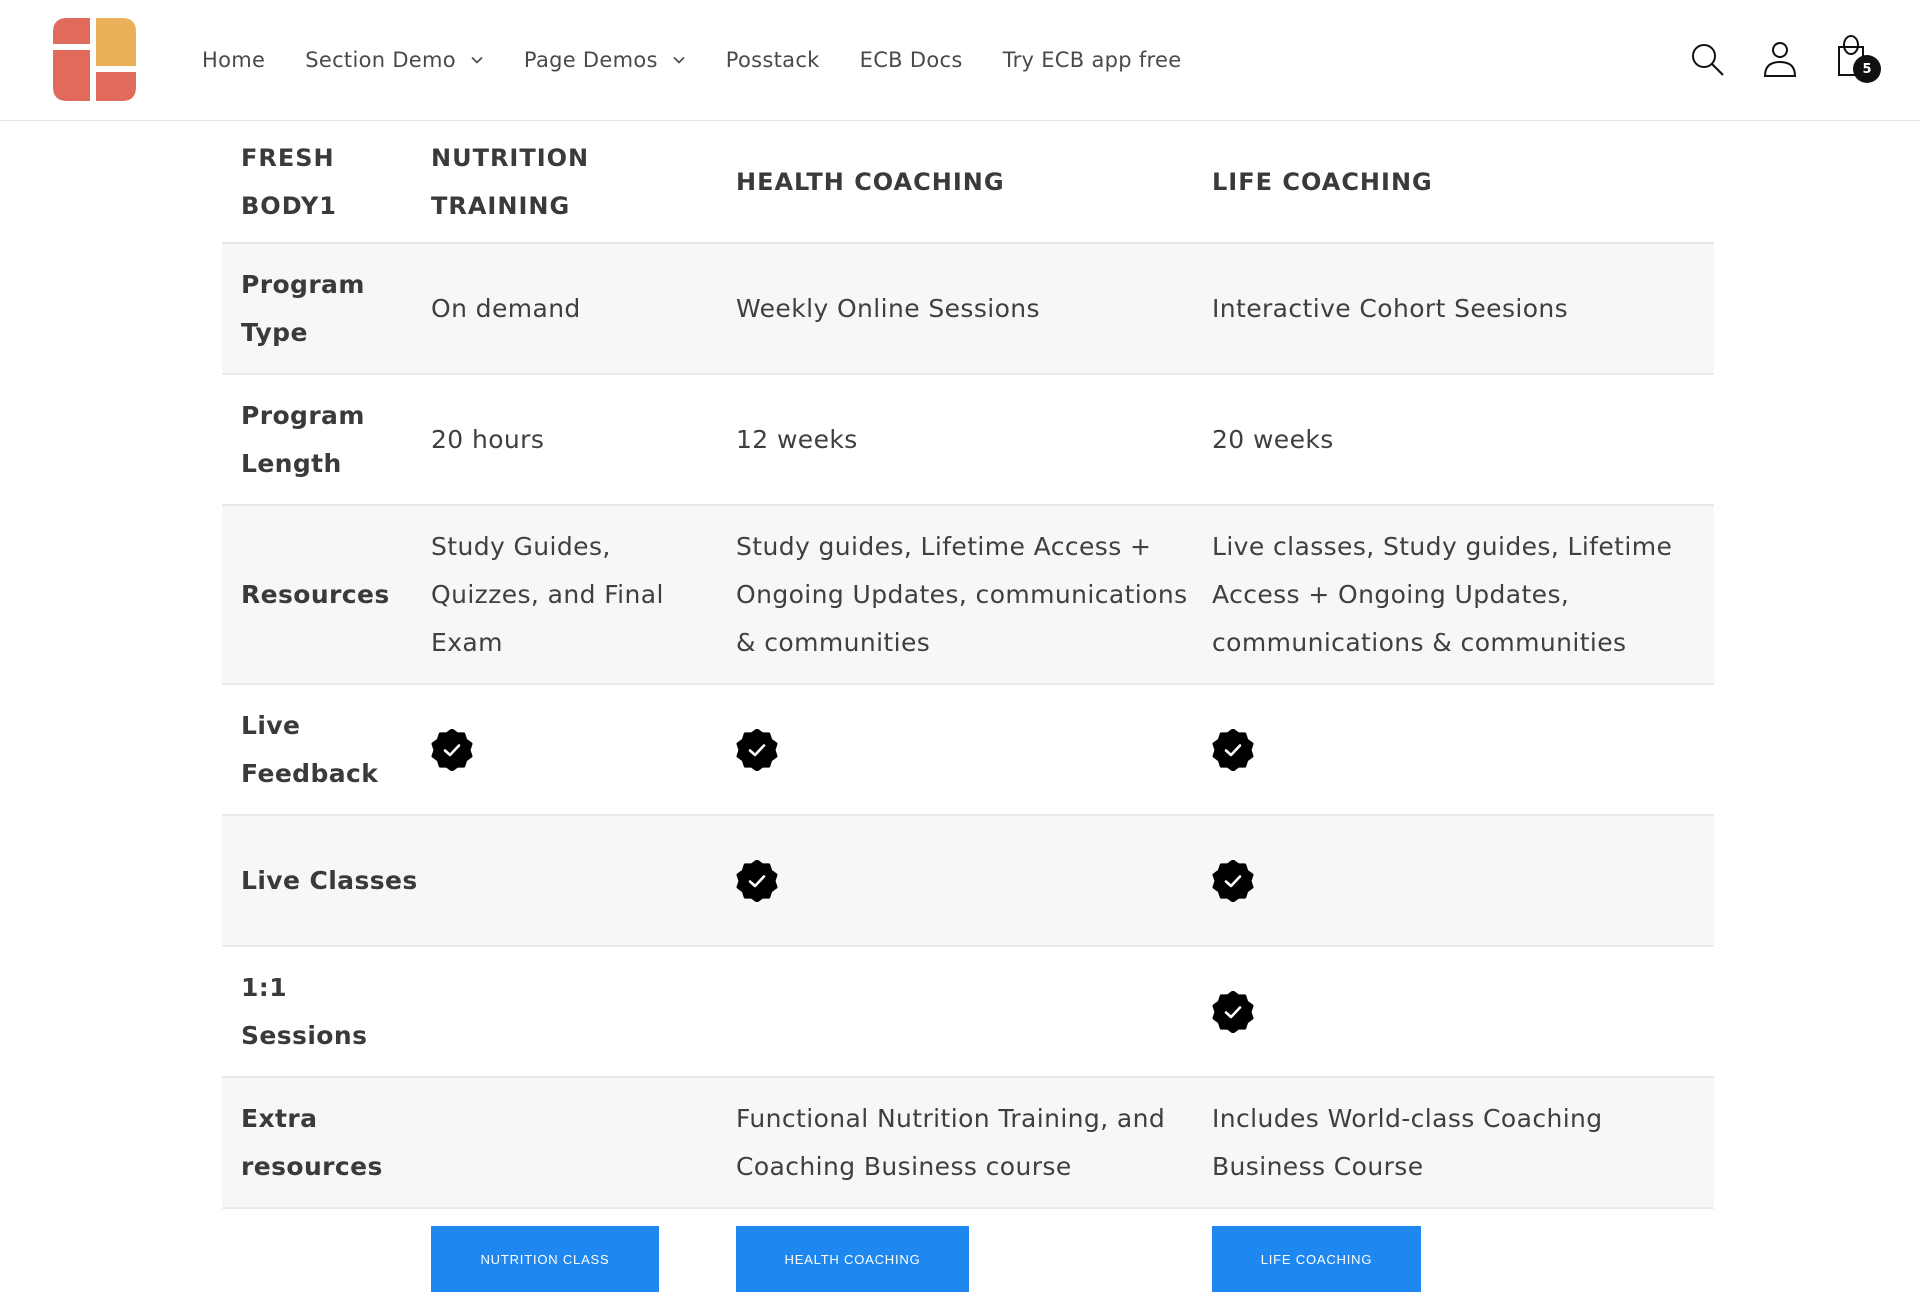 This screenshot has height=1306, width=1920. I want to click on account-icon, so click(1780, 59).